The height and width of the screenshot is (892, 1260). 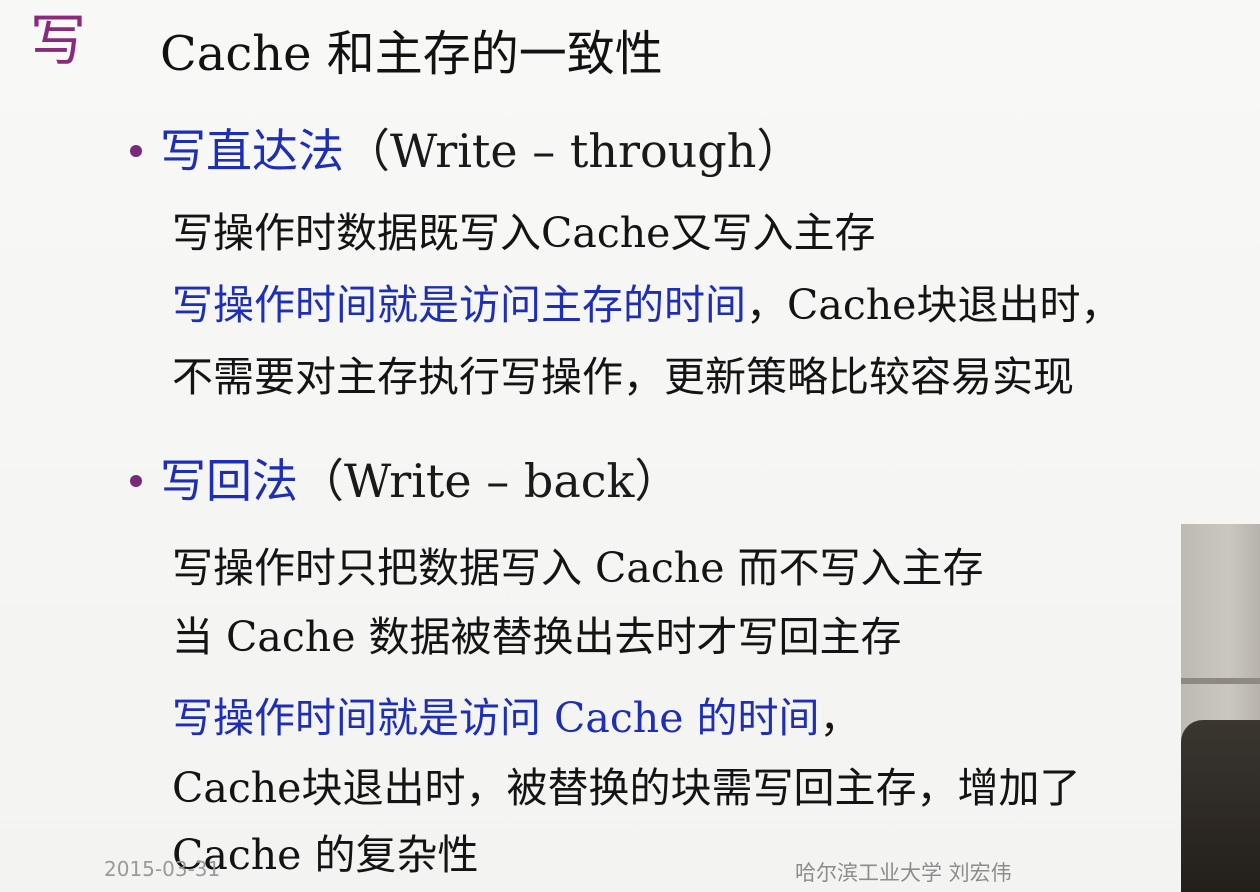 I want to click on body-line: Cache块退出时，被替换的块需写回主存，增加了, so click(x=626, y=788).